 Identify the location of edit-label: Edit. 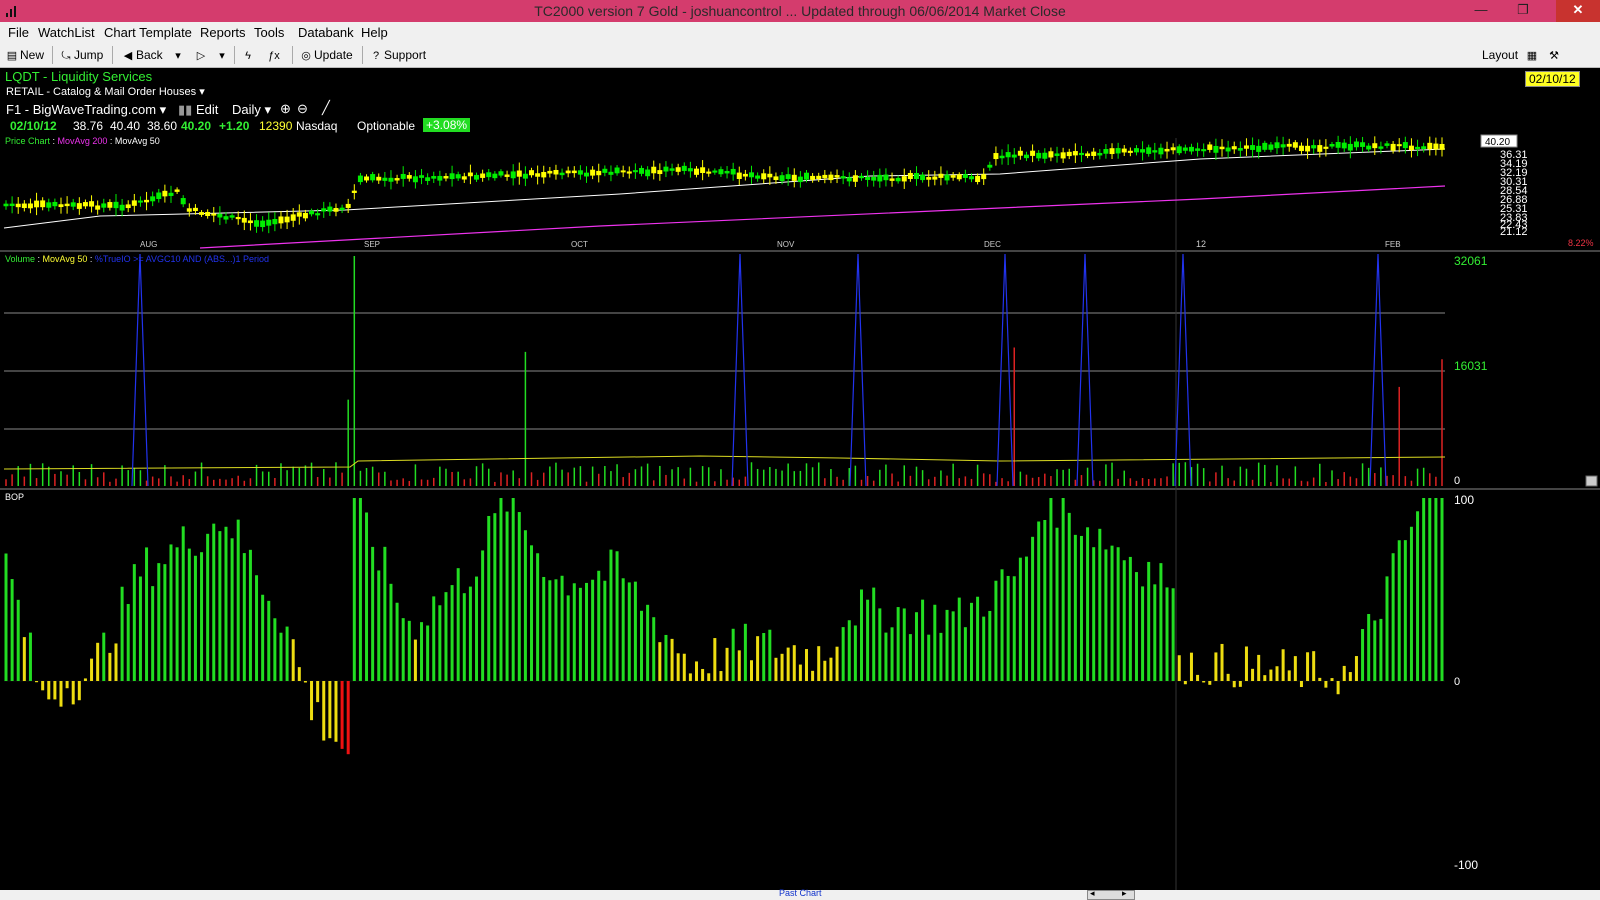
(207, 109).